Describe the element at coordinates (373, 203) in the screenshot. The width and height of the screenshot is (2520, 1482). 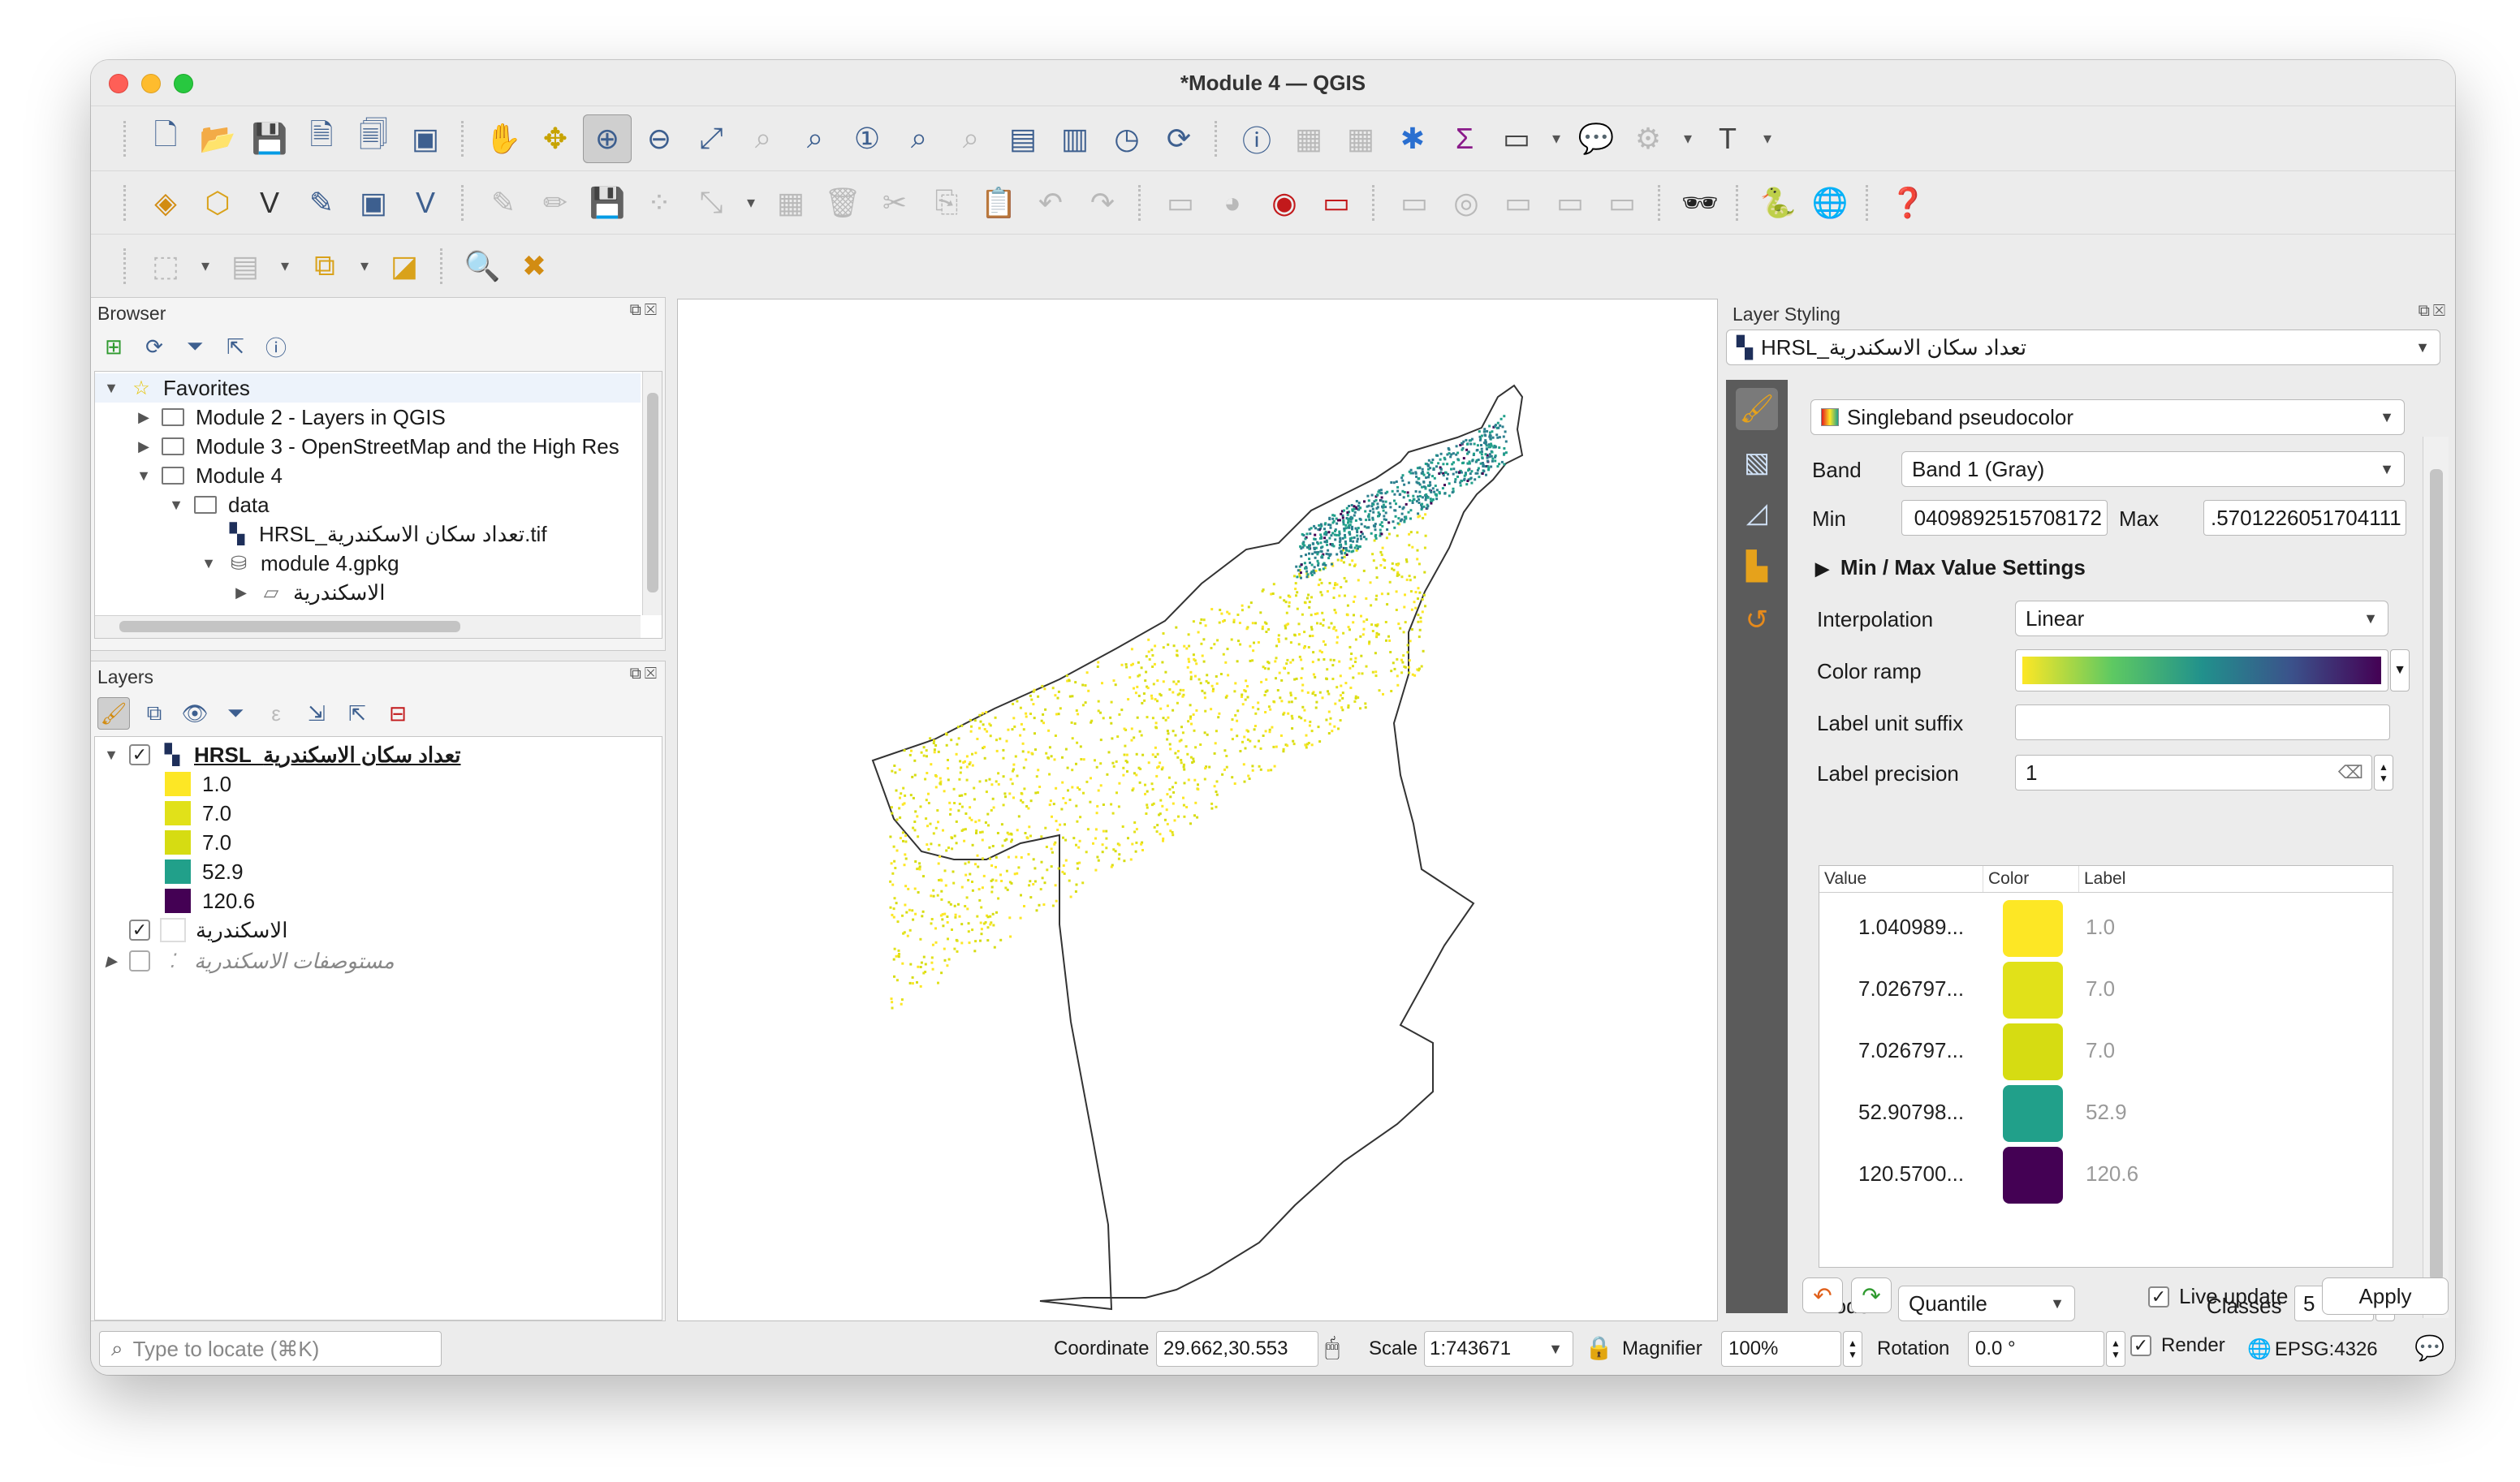
I see `virtual-layer-icon: ▣` at that location.